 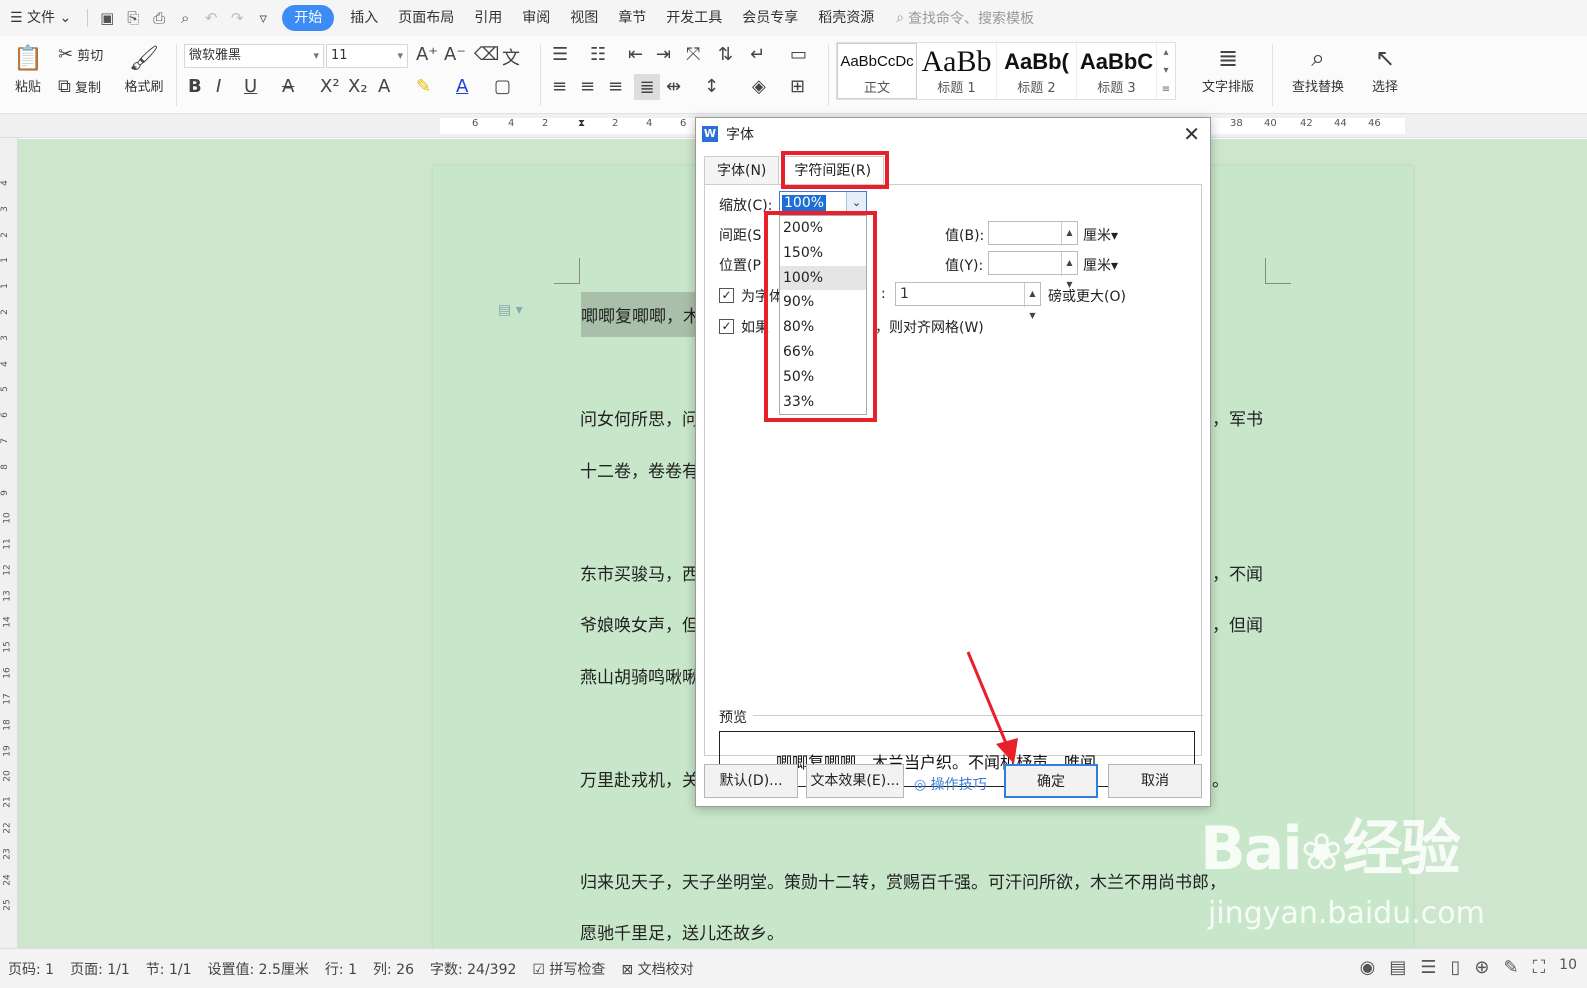 I want to click on grid-checkbox: ✓, so click(x=726, y=326).